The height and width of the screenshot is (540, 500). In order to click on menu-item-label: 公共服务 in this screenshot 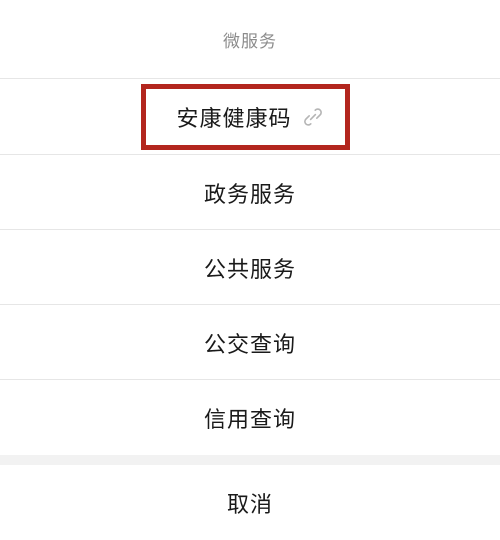, I will do `click(249, 270)`.